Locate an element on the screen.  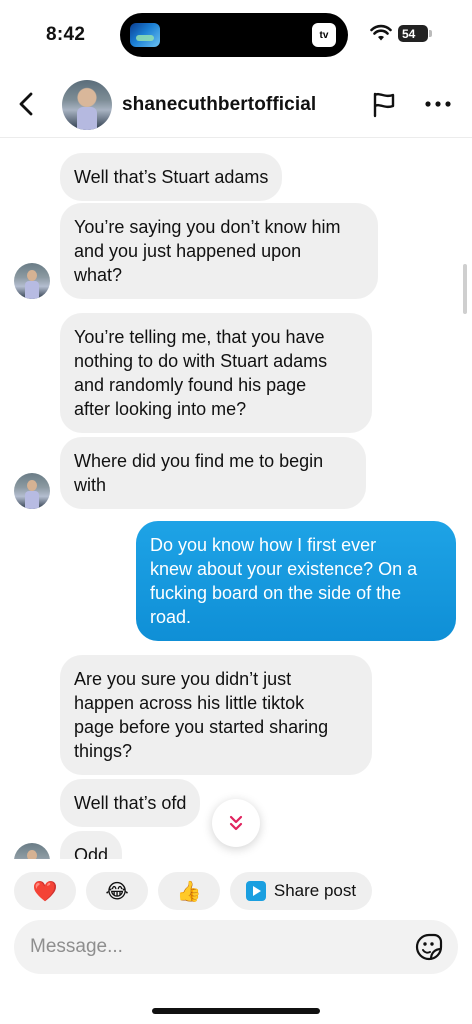
quick-laugh-button: 😂 is located at coordinates (117, 891).